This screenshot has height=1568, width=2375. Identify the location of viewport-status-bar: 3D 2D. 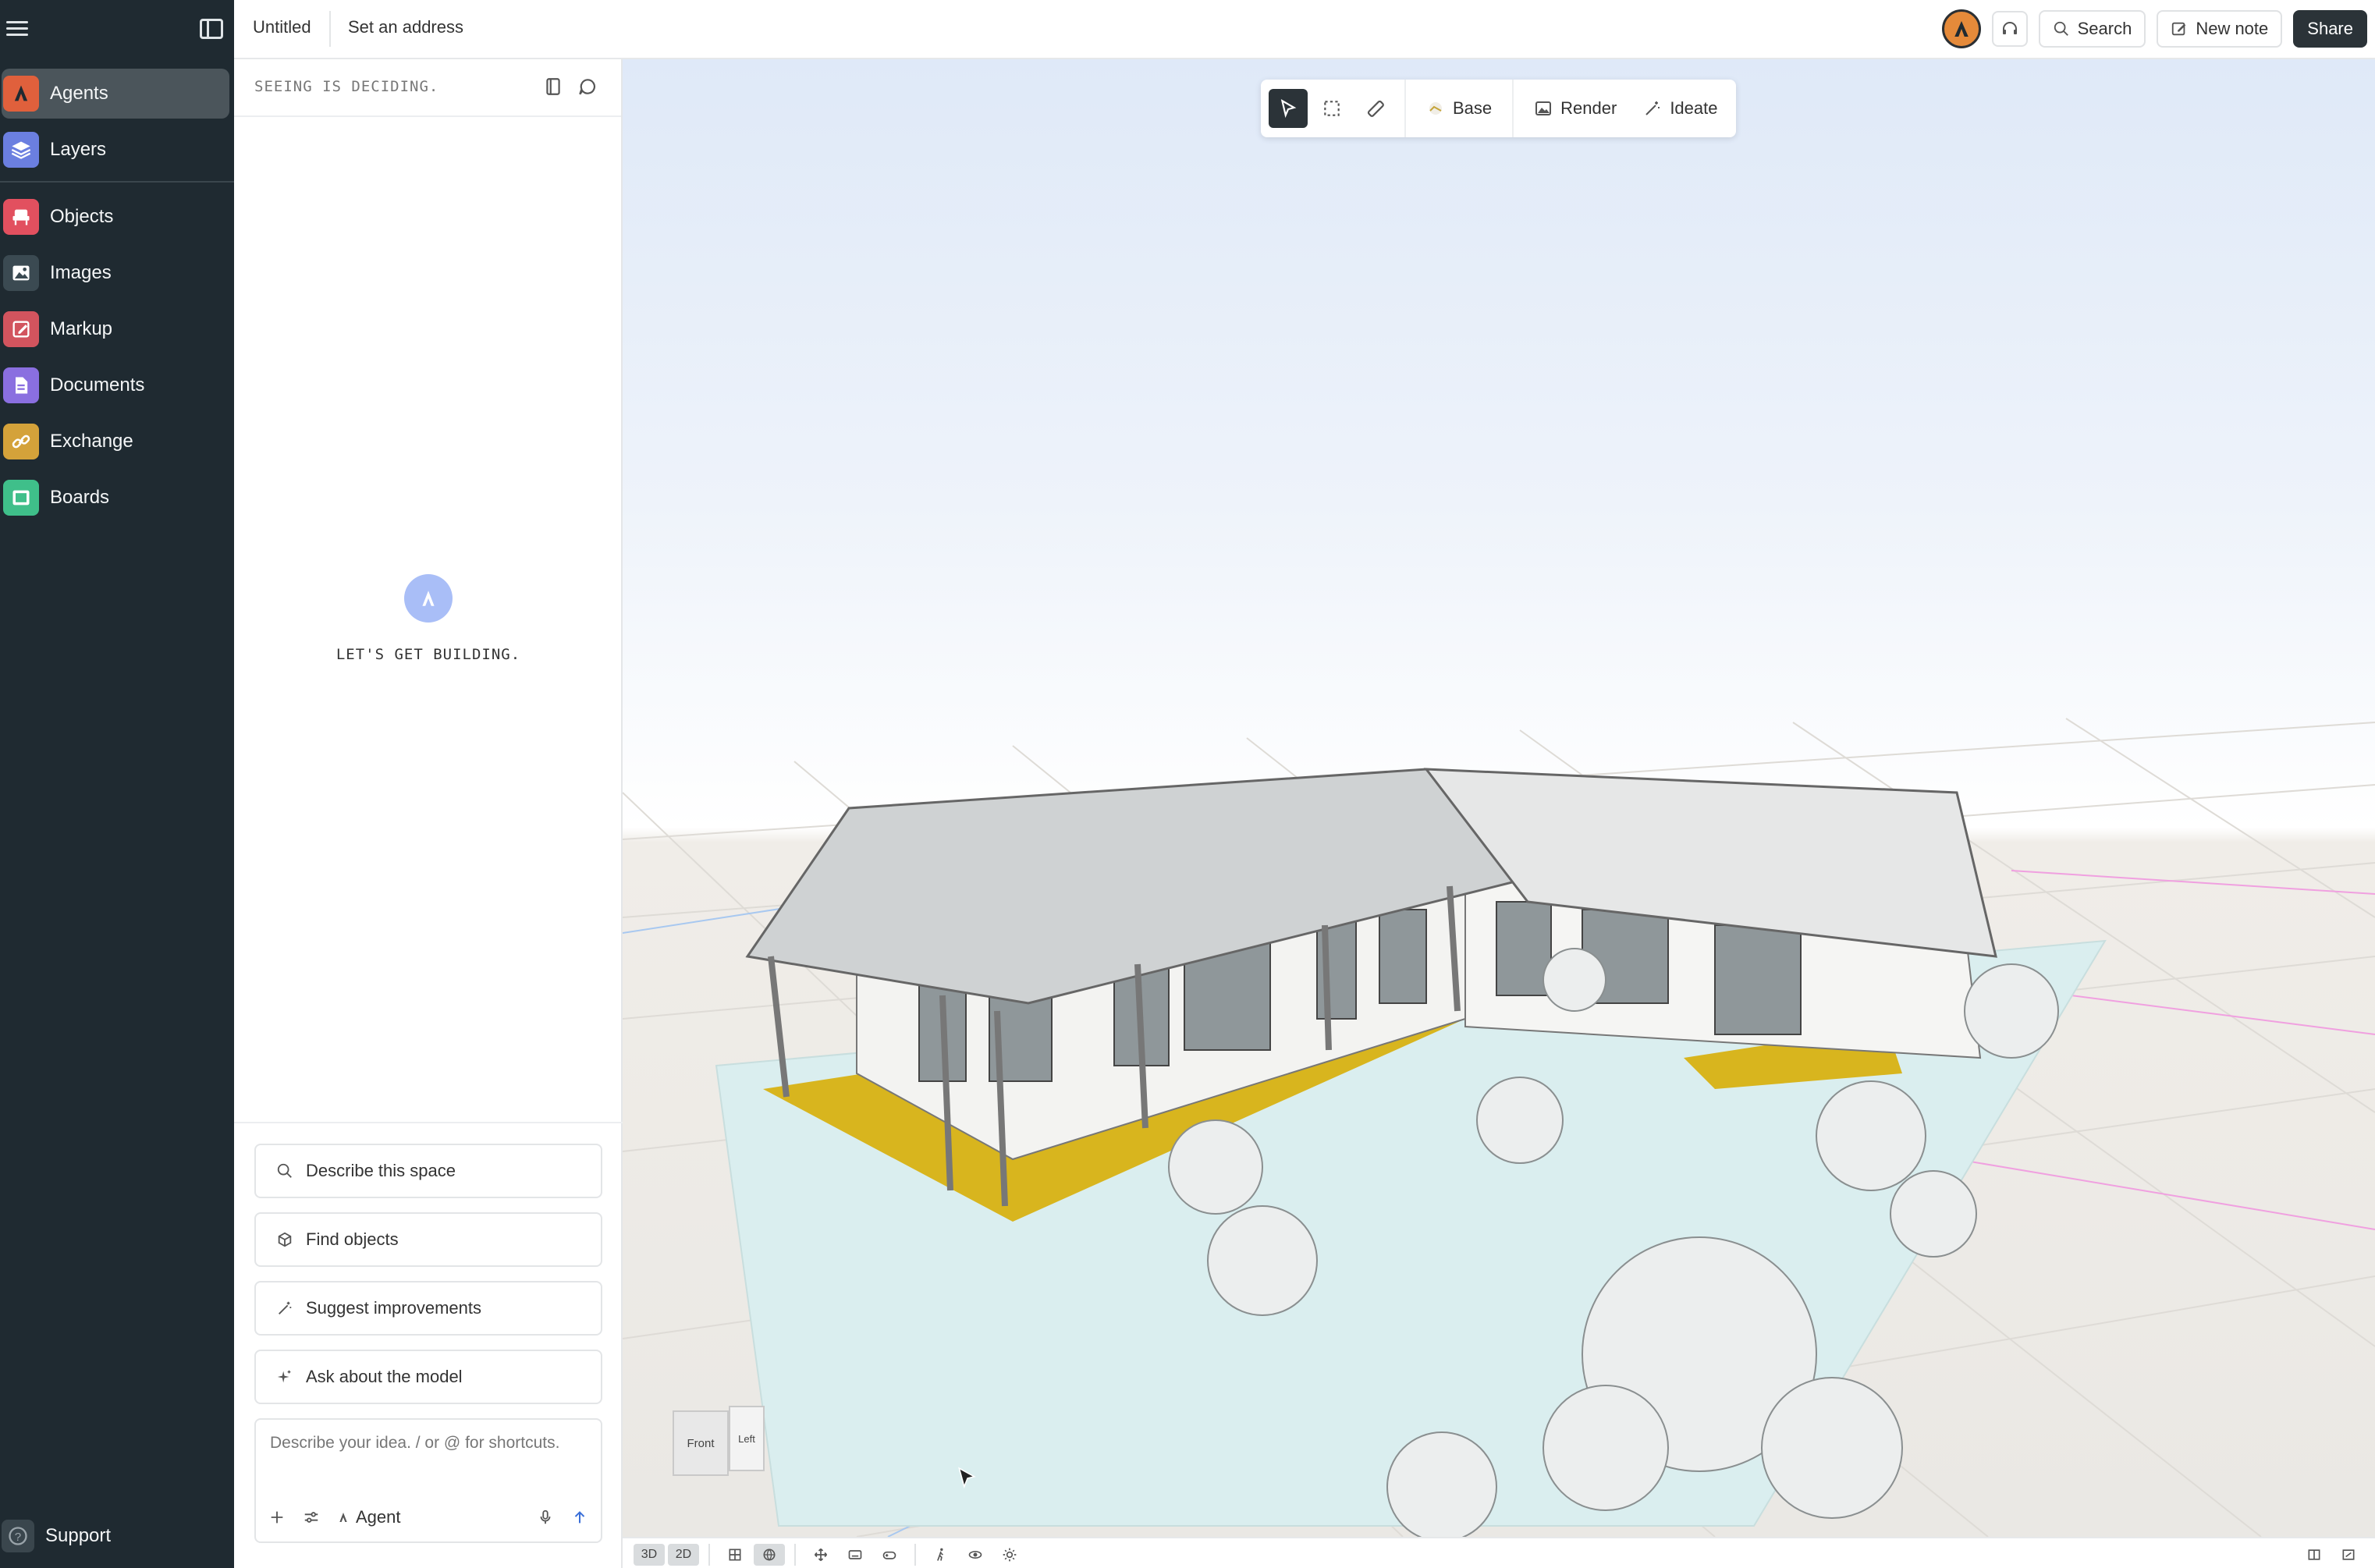
(1499, 1553).